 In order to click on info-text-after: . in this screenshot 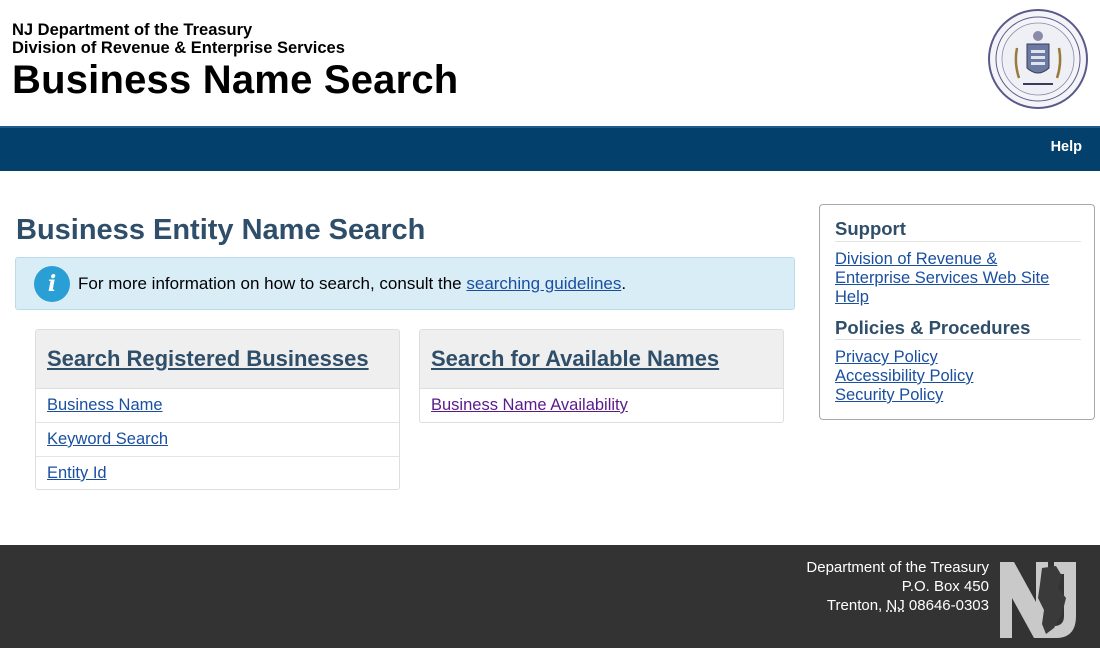, I will do `click(624, 283)`.